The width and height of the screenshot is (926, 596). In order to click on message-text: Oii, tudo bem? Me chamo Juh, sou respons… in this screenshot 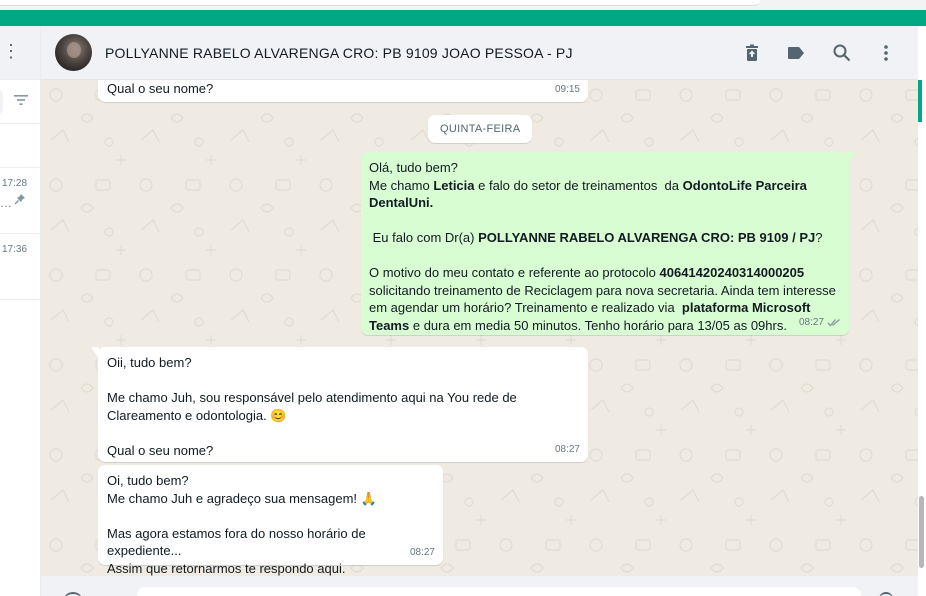, I will do `click(312, 406)`.